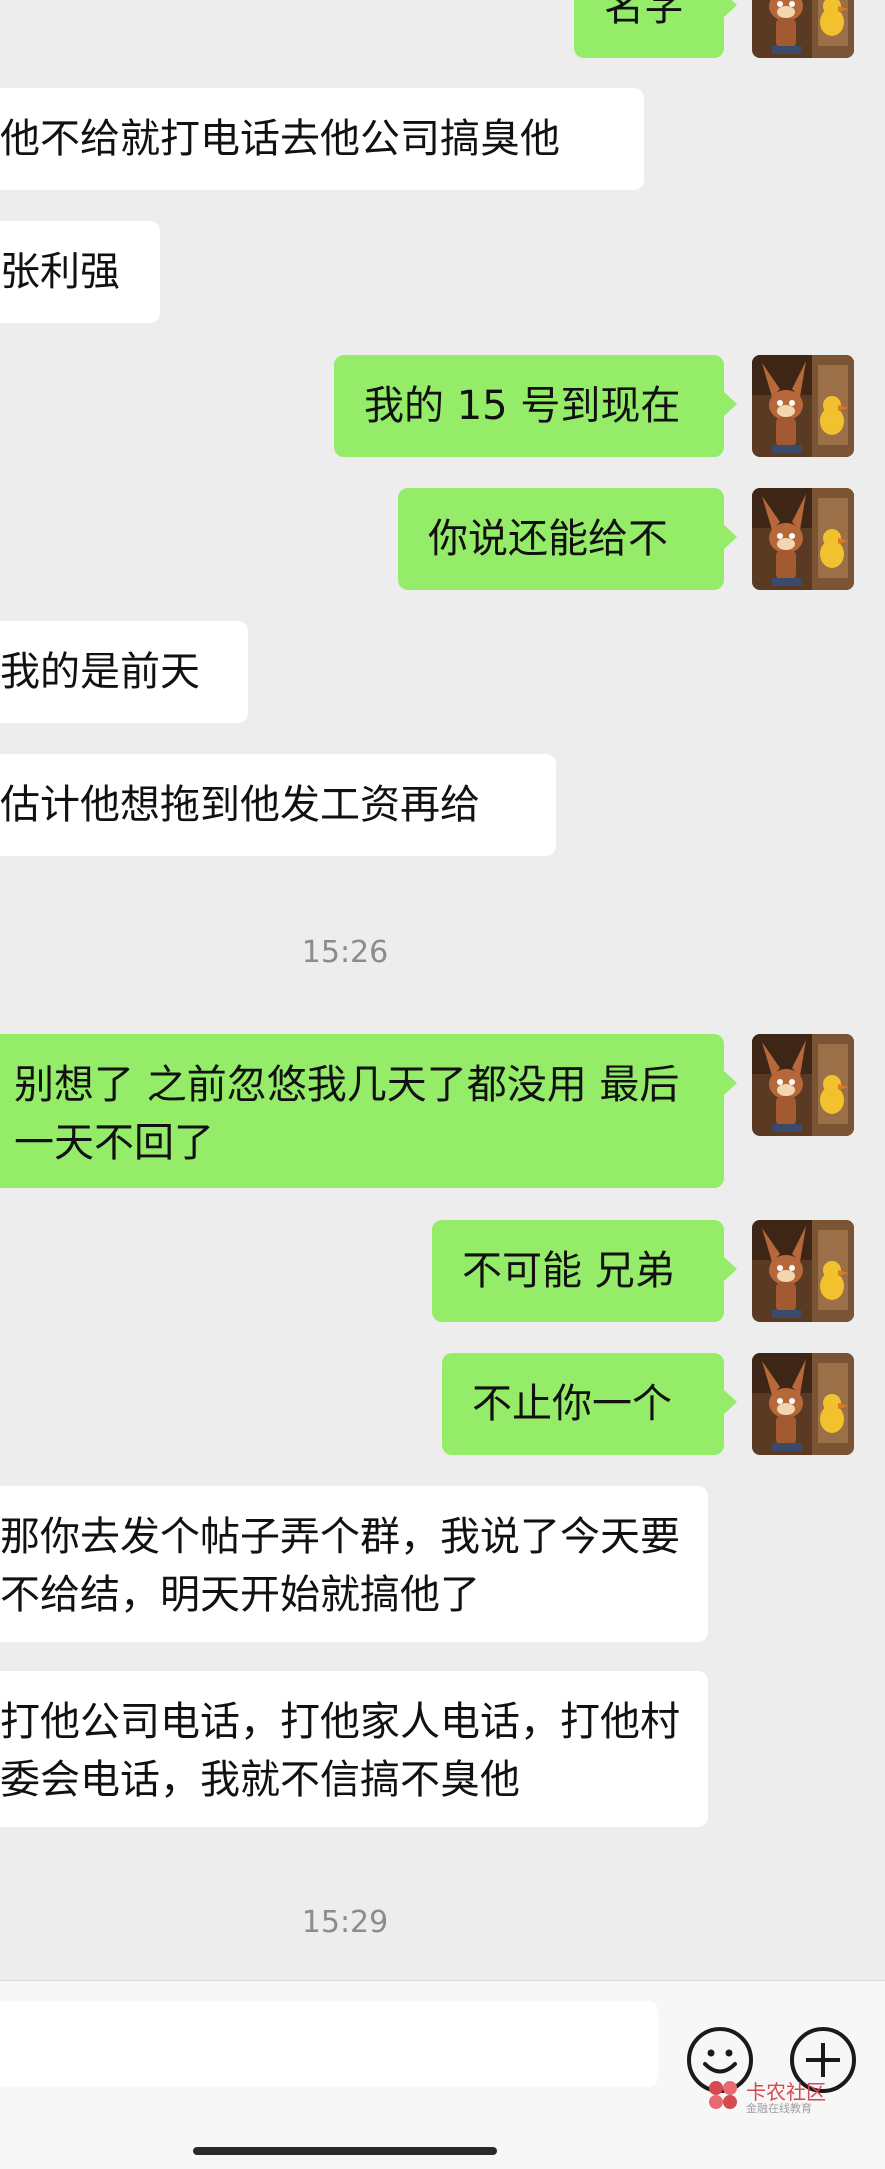 The image size is (885, 2169). Describe the element at coordinates (345, 952) in the screenshot. I see `timestamp: 15:26` at that location.